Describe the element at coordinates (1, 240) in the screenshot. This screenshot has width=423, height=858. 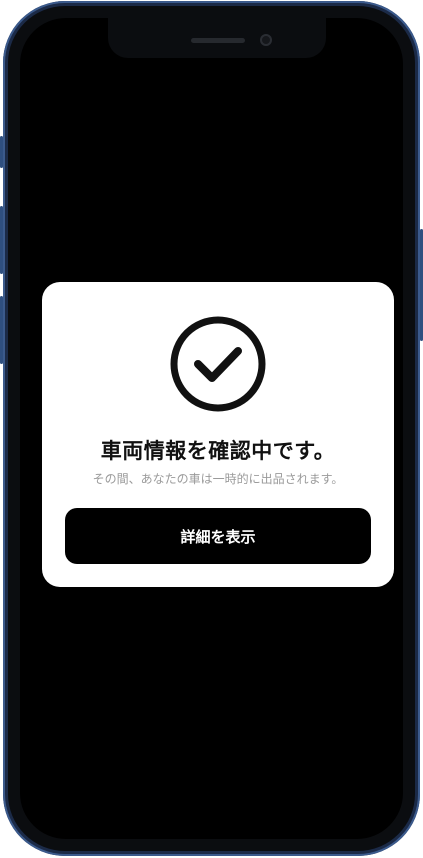
I see `volume-up-button` at that location.